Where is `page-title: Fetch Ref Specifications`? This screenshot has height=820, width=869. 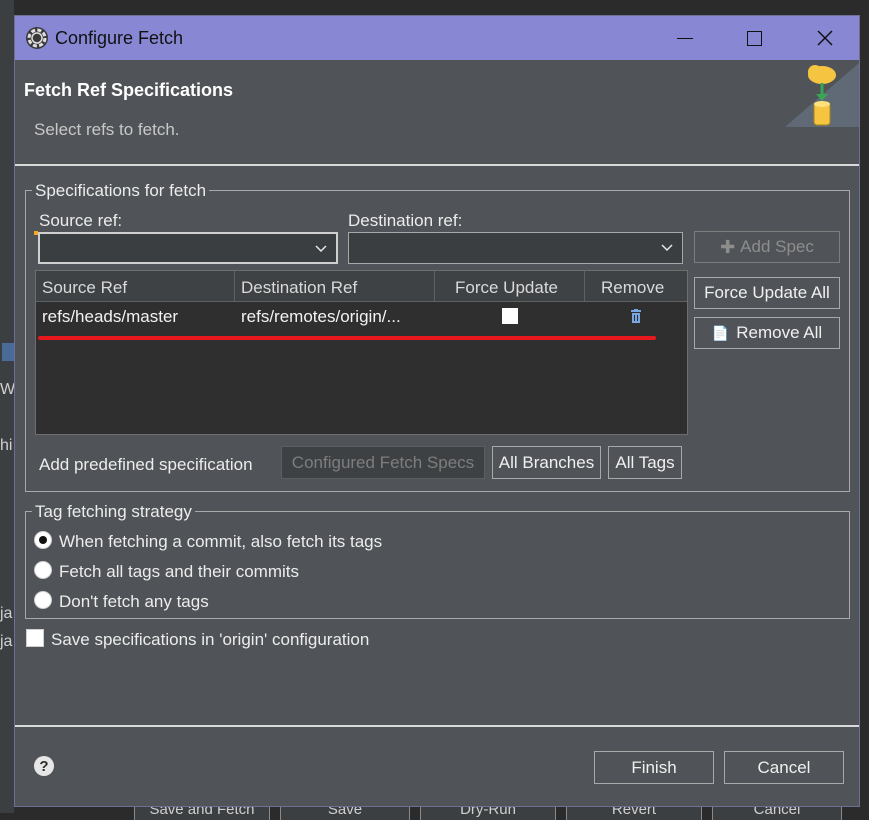
page-title: Fetch Ref Specifications is located at coordinates (129, 90).